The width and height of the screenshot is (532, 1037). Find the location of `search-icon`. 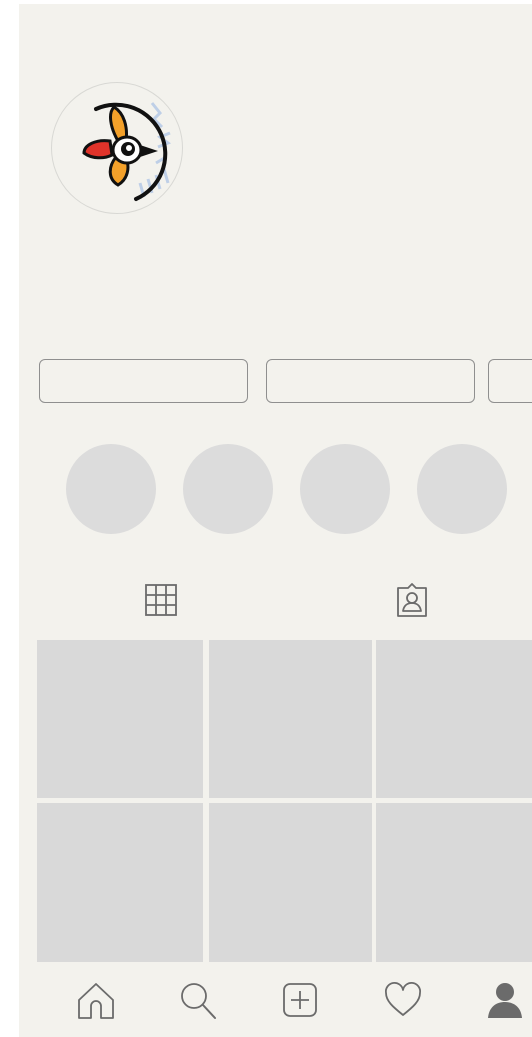

search-icon is located at coordinates (198, 1001).